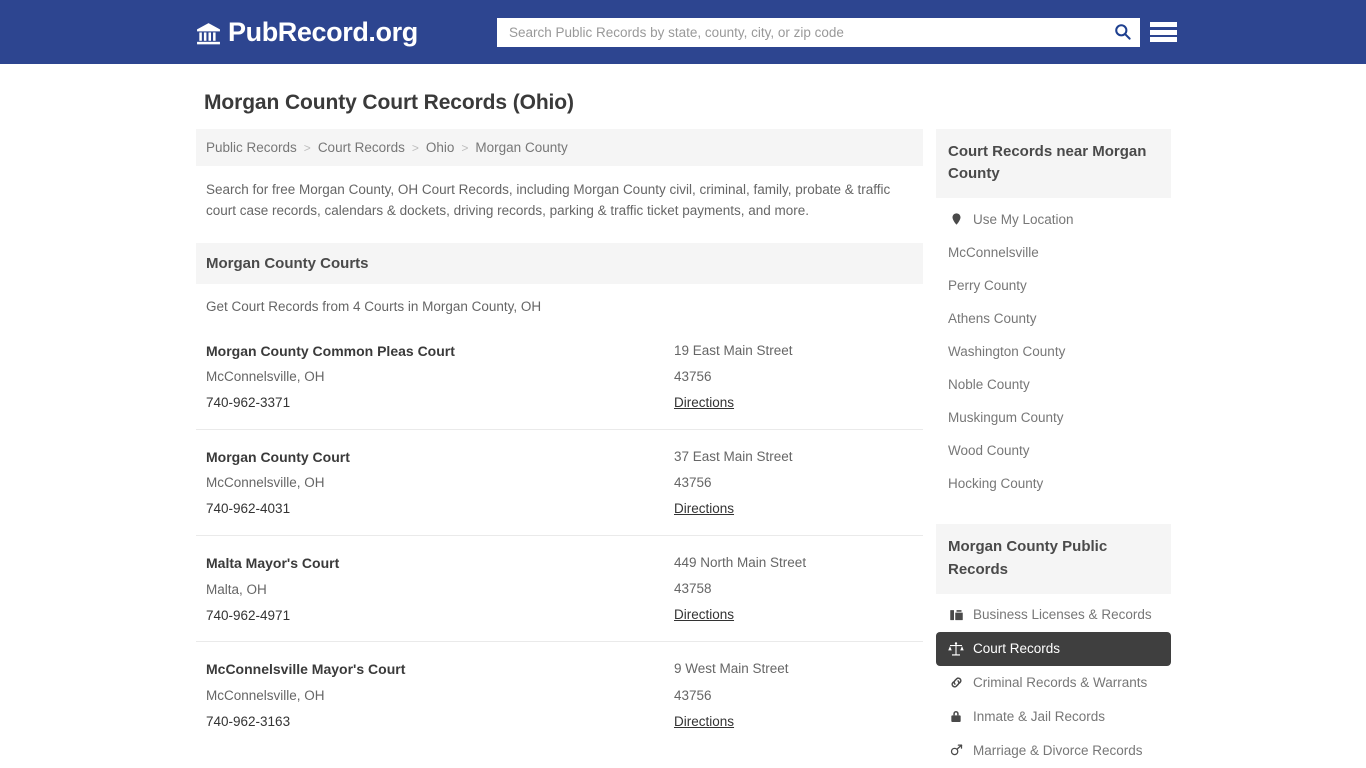  I want to click on search-bar, so click(818, 32).